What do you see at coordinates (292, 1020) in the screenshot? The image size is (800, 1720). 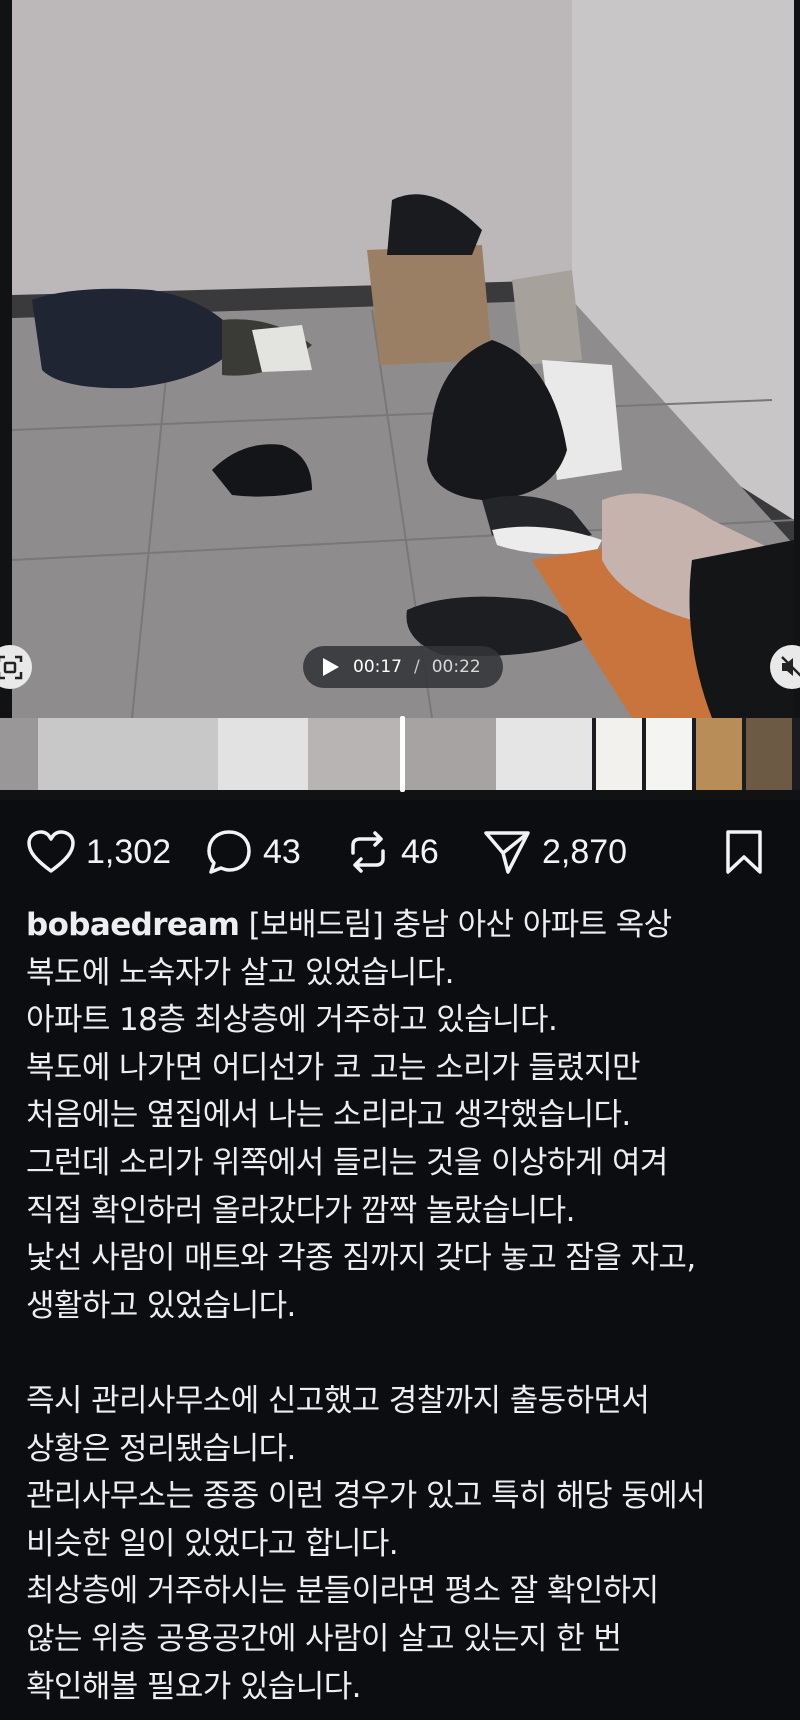 I see `caption-line: 아파트 18층 최상층에 거주하고 있습니다.` at bounding box center [292, 1020].